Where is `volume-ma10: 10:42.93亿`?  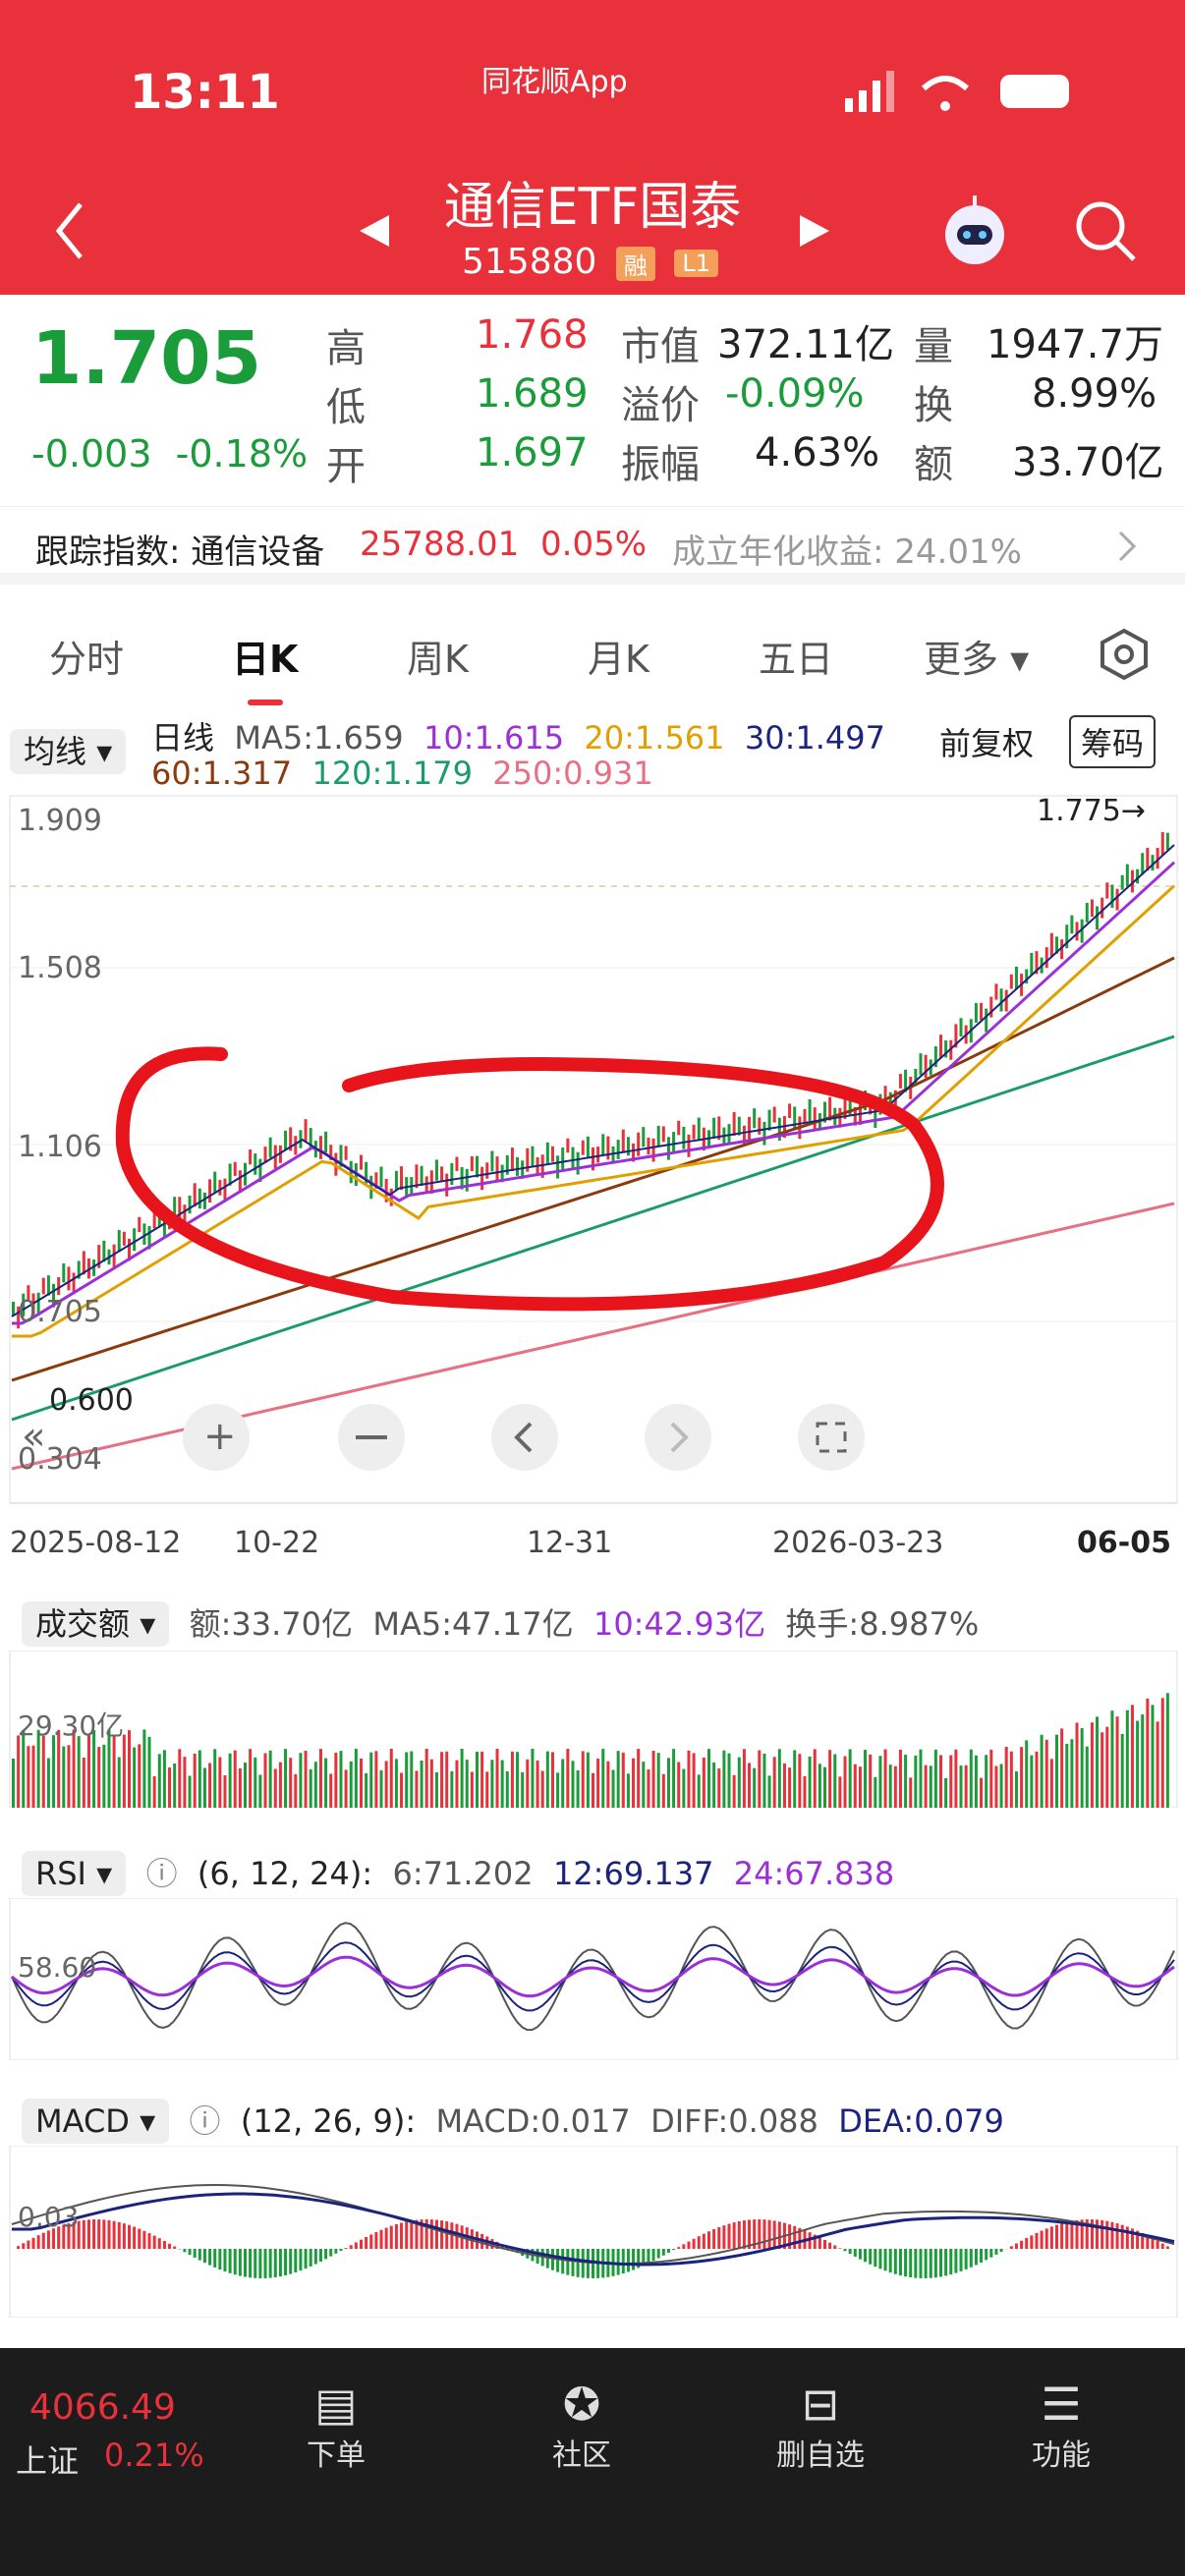 volume-ma10: 10:42.93亿 is located at coordinates (679, 1624).